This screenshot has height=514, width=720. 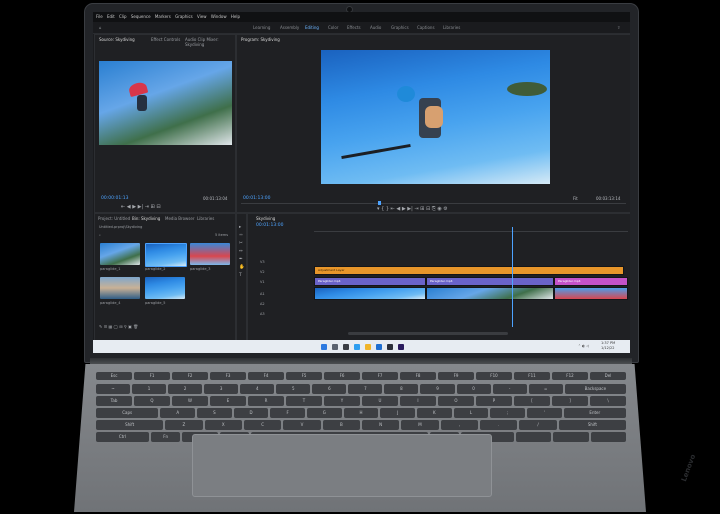 I want to click on premiere-pro-icon, so click(x=401, y=347).